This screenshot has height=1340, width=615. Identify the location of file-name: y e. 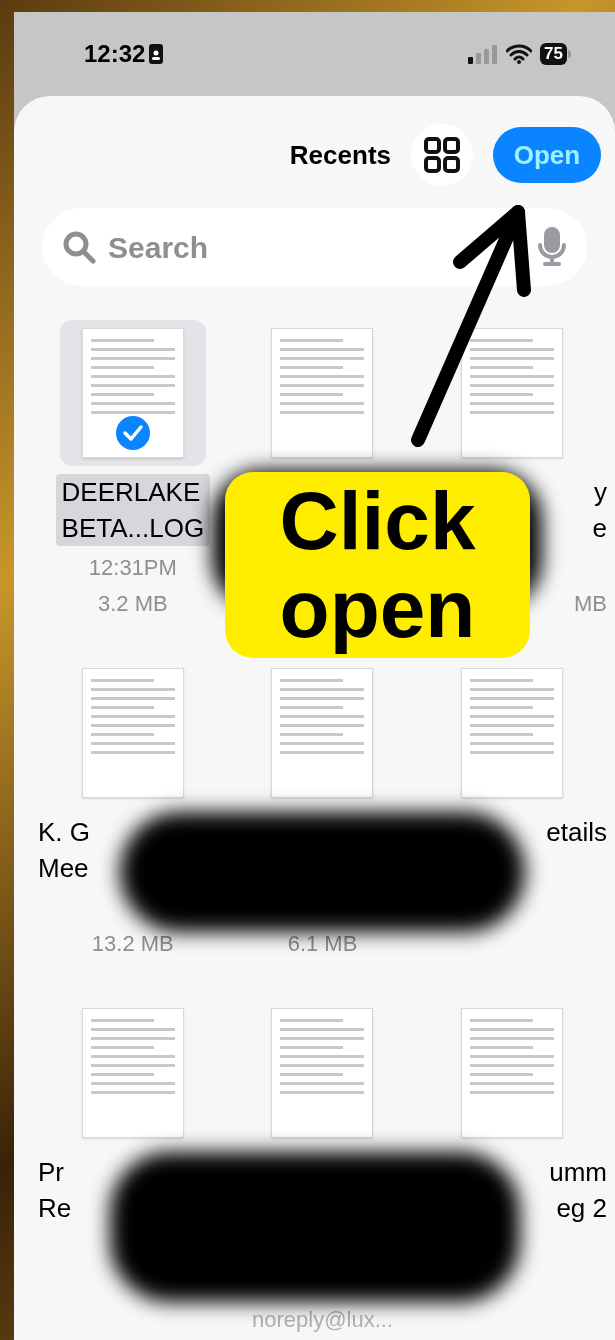
(599, 510).